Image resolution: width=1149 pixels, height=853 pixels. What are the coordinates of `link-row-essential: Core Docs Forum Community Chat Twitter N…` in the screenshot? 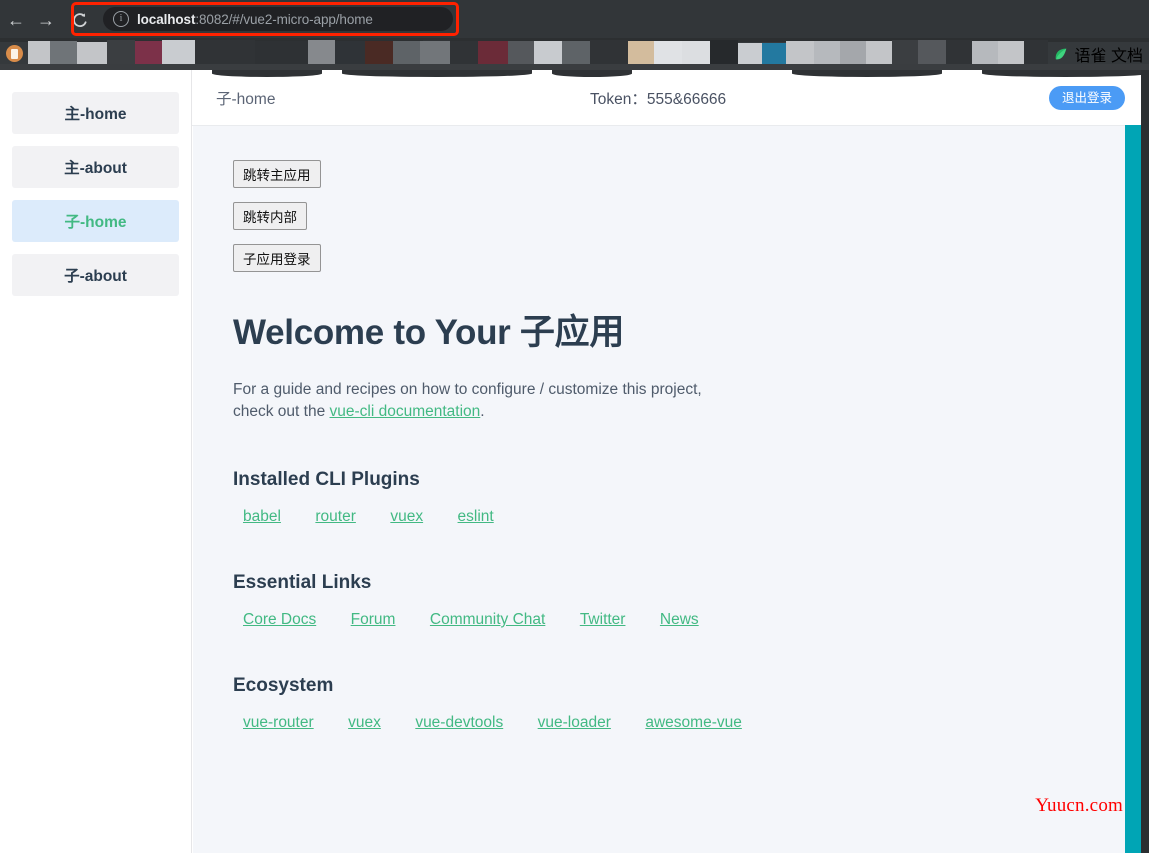 It's located at (691, 620).